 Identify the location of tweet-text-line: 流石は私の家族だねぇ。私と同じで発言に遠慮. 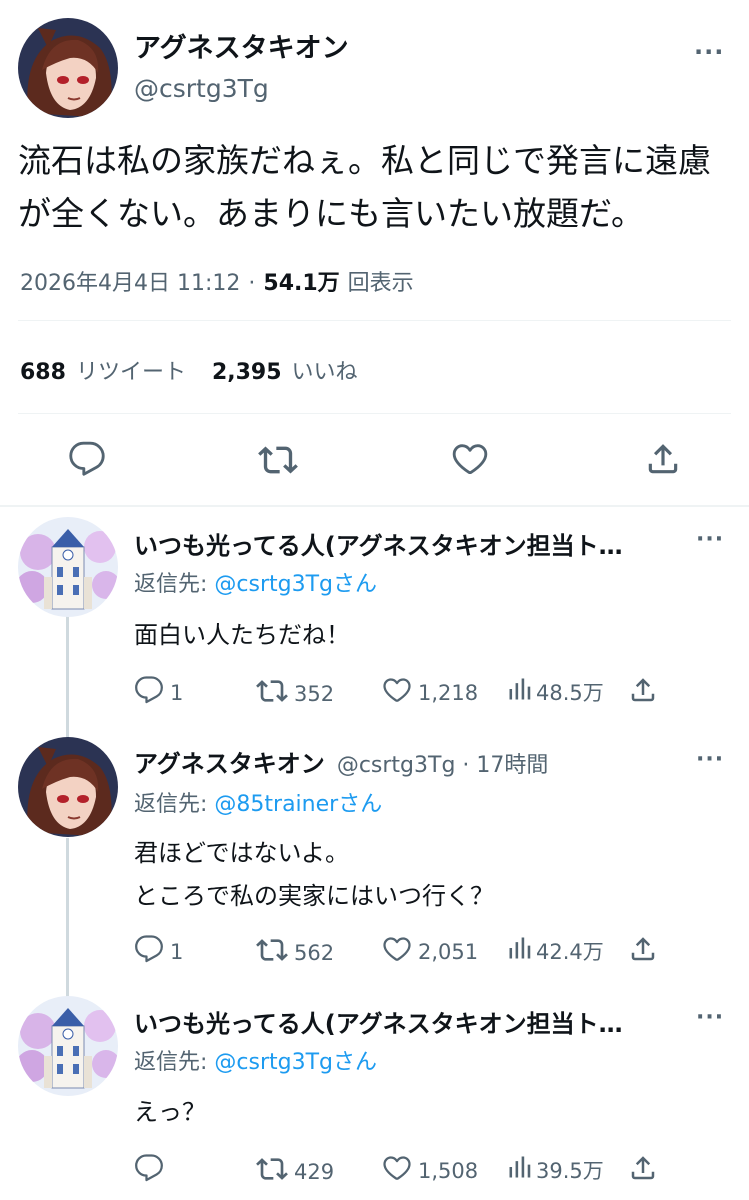
(364, 160).